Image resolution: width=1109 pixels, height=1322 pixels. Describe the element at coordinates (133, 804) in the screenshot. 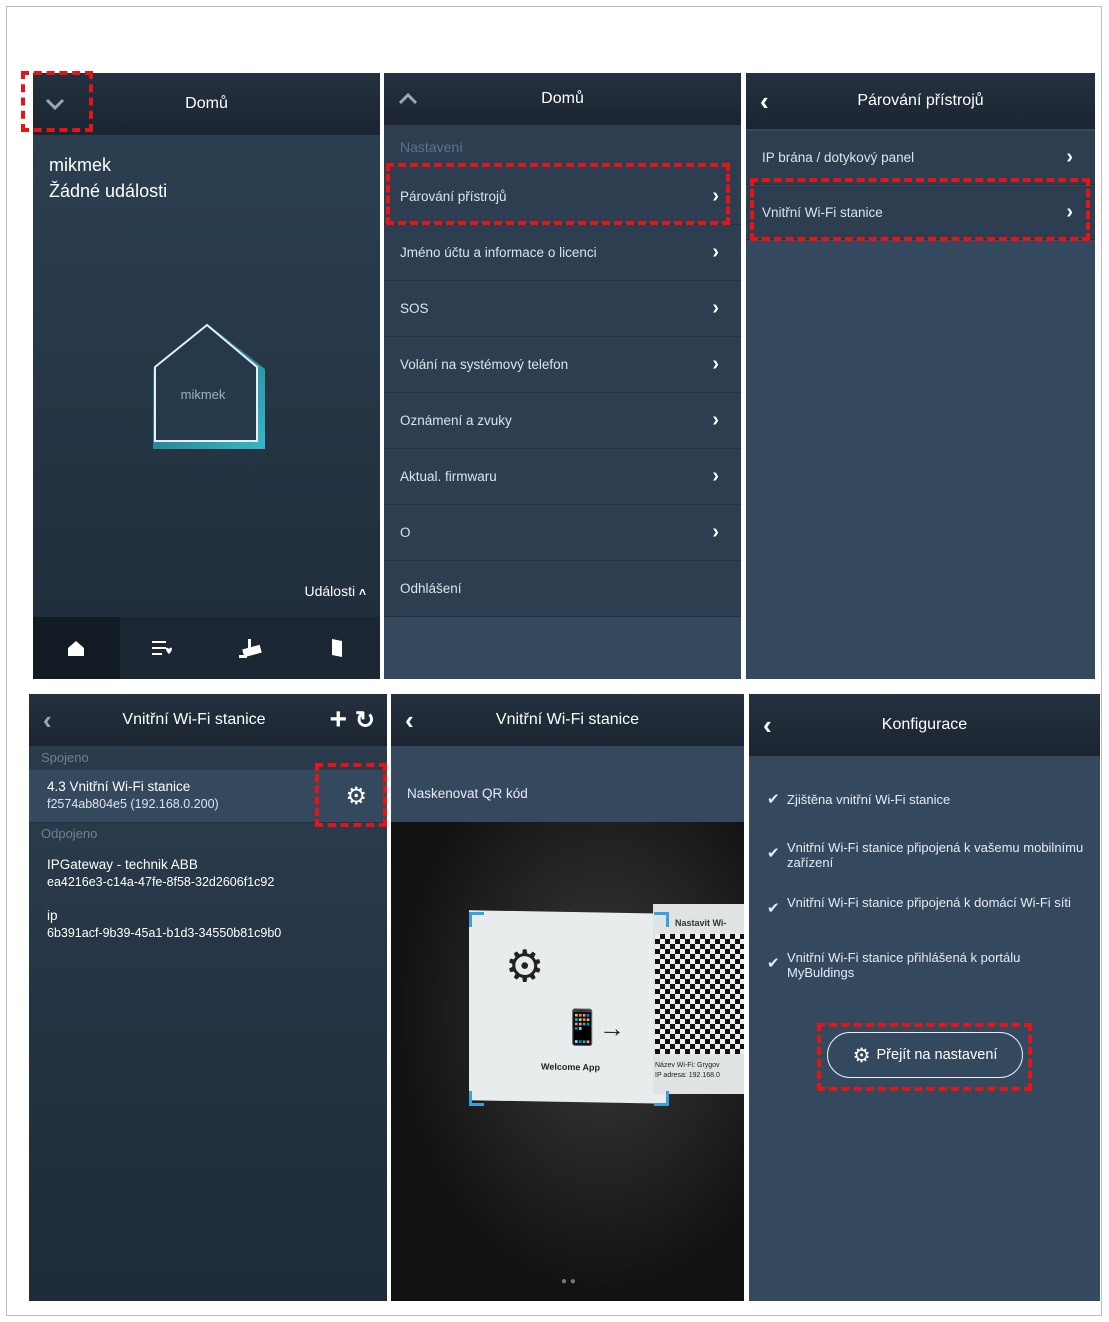

I see `station-id: f2574ab804e5 (192.168.0.200)` at that location.